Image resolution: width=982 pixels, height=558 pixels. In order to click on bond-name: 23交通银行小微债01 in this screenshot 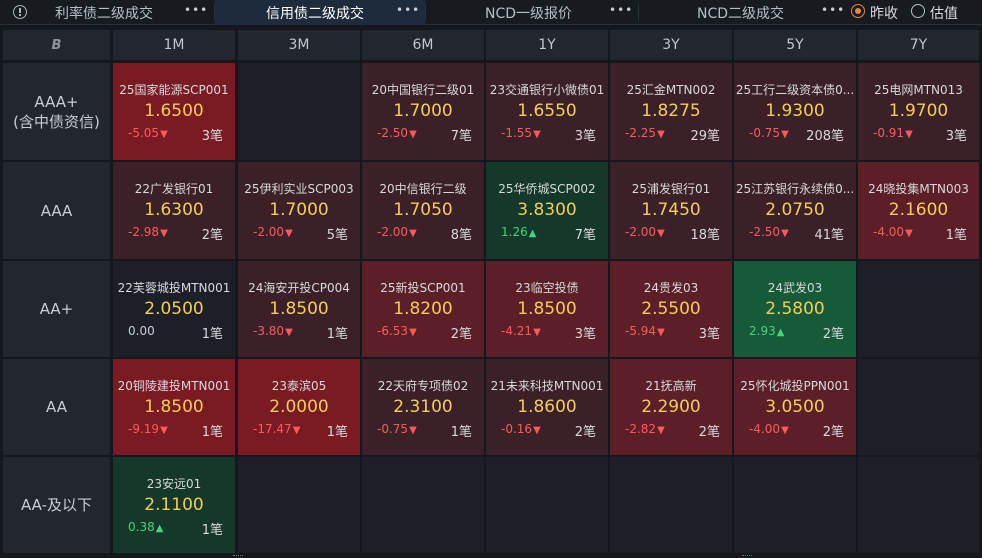, I will do `click(547, 90)`.